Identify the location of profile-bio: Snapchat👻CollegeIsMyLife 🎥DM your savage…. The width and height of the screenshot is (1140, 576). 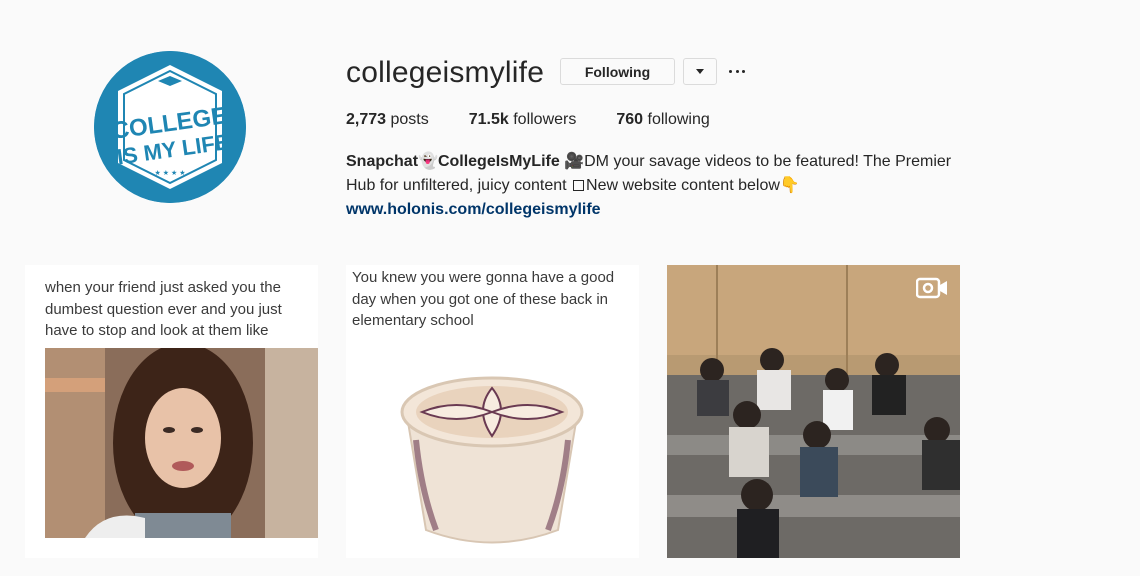
(656, 186).